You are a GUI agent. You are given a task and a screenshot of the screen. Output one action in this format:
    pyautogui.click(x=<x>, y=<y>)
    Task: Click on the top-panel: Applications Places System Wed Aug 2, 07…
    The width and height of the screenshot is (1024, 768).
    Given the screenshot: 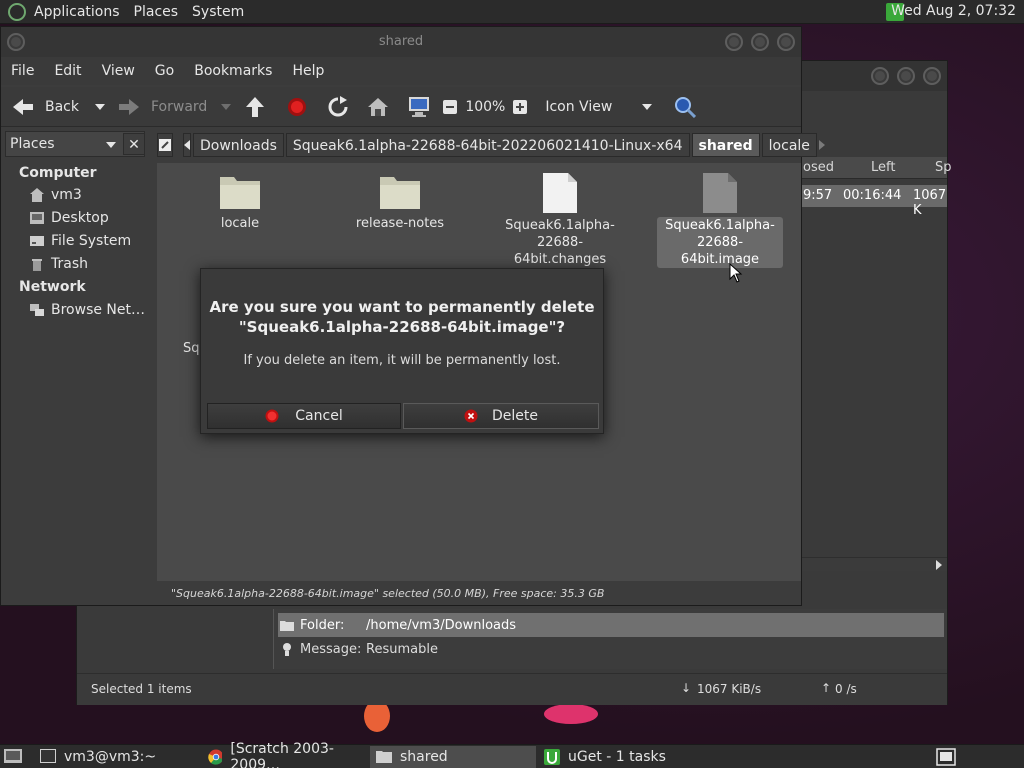 What is the action you would take?
    pyautogui.click(x=512, y=12)
    